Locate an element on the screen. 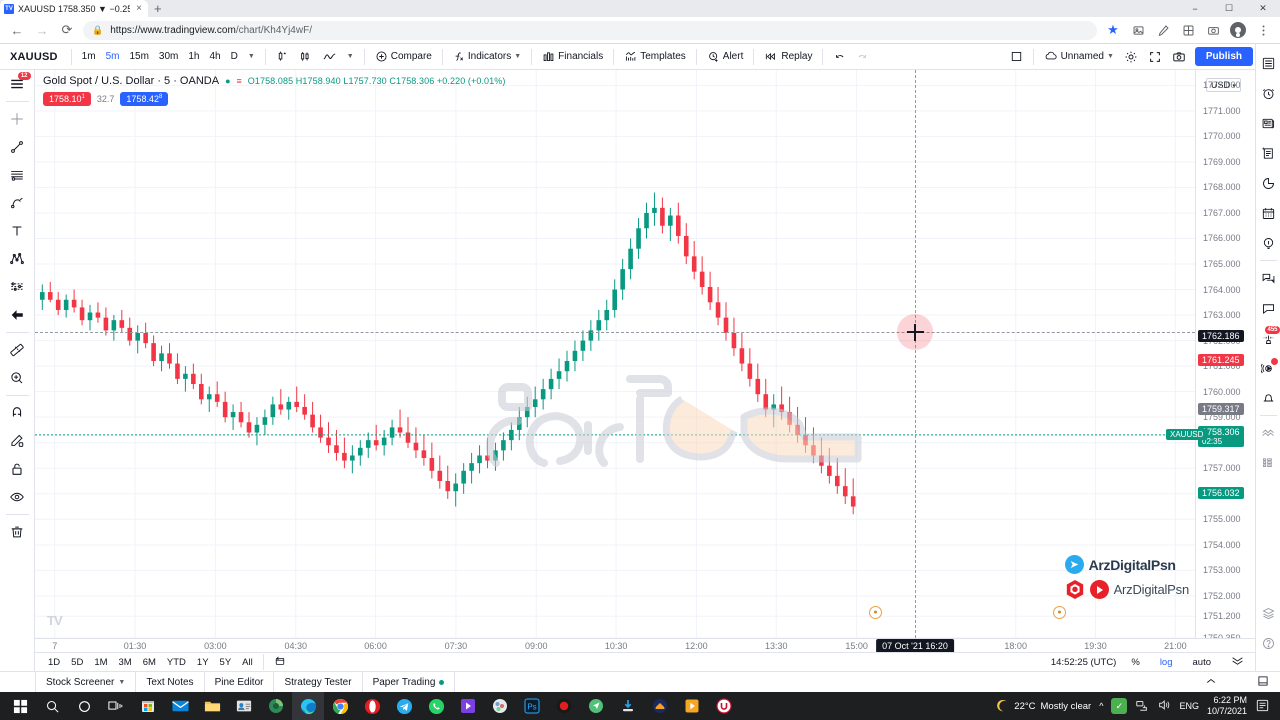 Image resolution: width=1280 pixels, height=720 pixels. text-icon is located at coordinates (17, 231).